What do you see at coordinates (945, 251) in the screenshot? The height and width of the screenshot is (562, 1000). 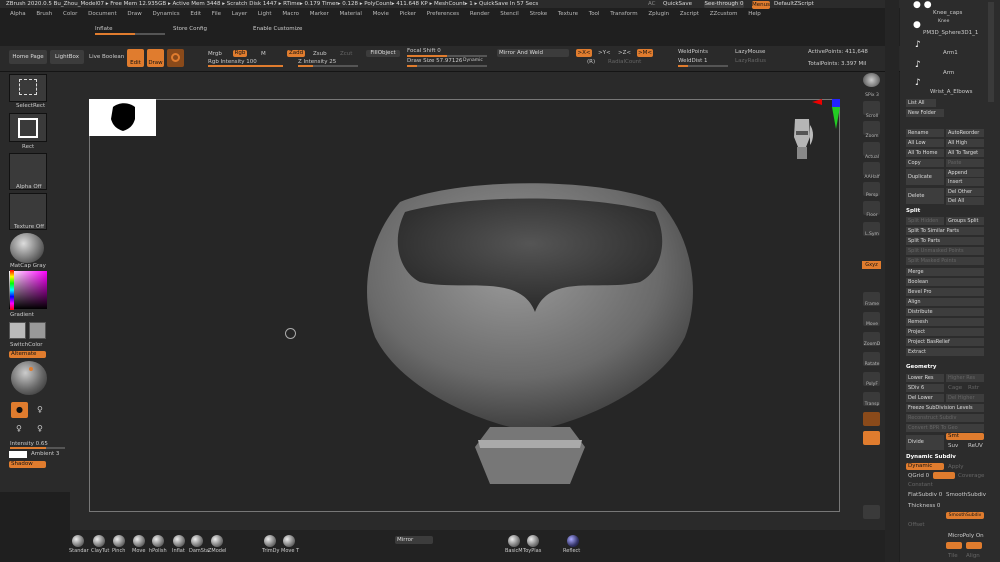 I see `split-unmasked-button: Split Unmasked Points` at bounding box center [945, 251].